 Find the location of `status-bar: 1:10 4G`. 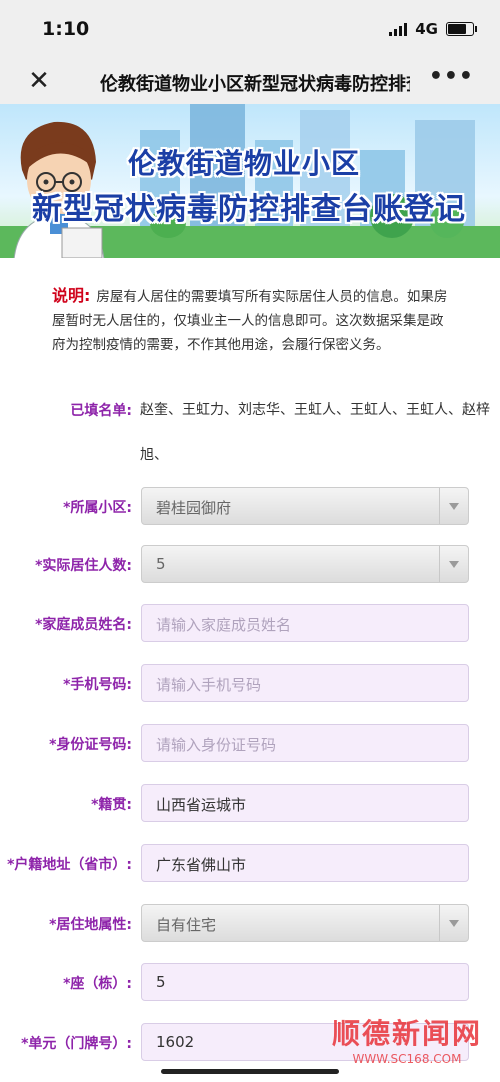

status-bar: 1:10 4G is located at coordinates (250, 30).